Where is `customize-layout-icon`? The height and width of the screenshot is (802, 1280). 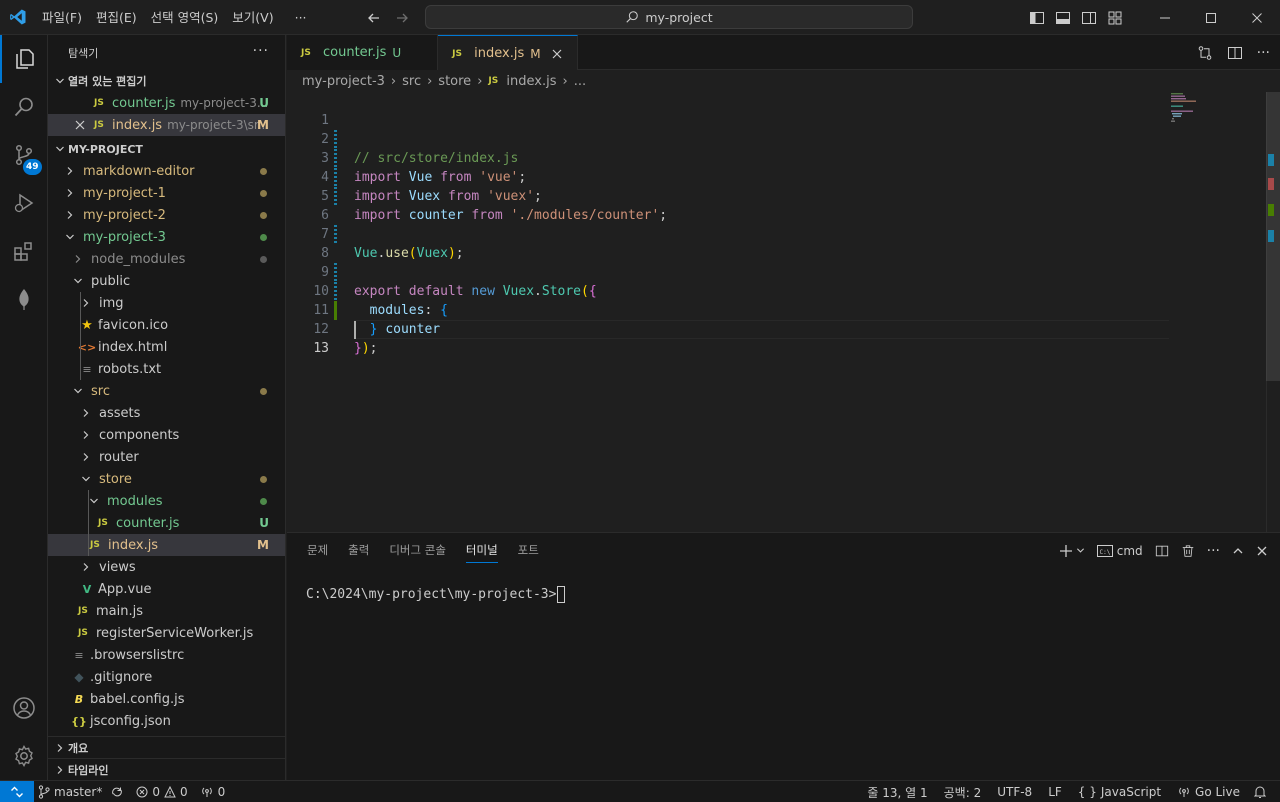
customize-layout-icon is located at coordinates (1115, 17).